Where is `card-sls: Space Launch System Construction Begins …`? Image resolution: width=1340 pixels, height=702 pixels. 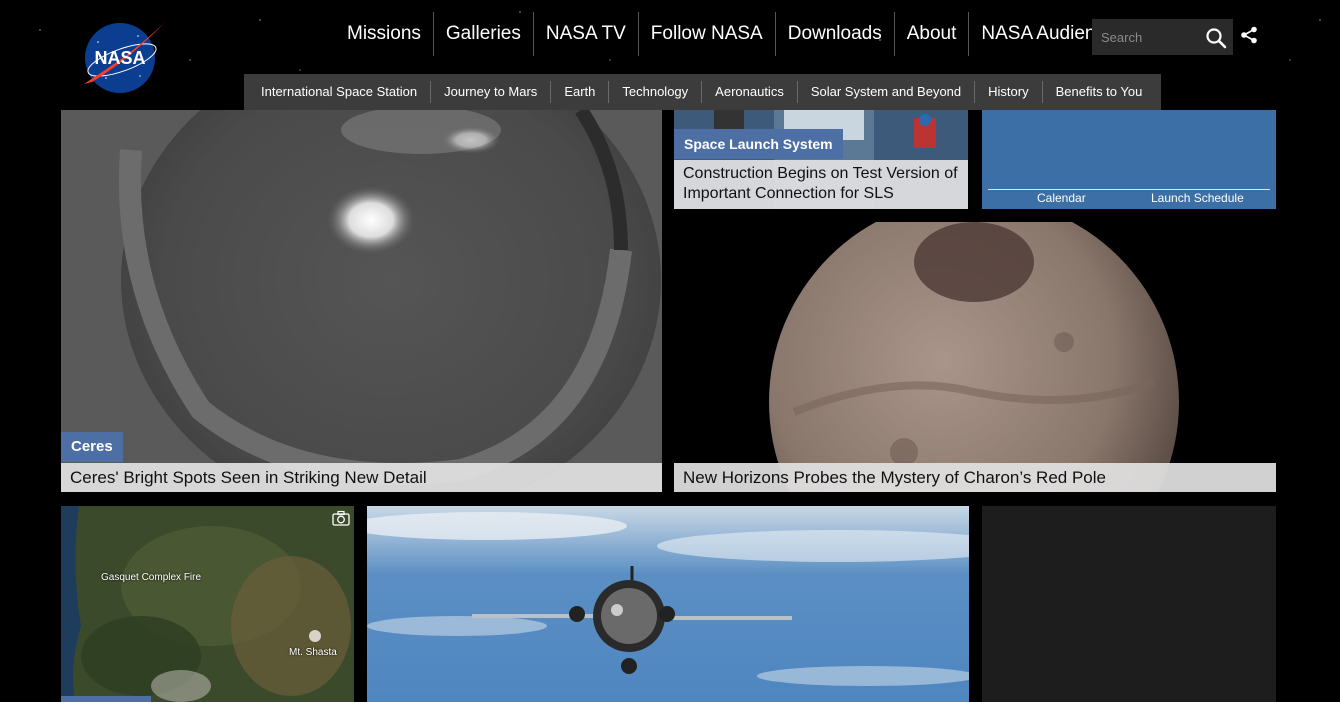
card-sls: Space Launch System Construction Begins … is located at coordinates (821, 159).